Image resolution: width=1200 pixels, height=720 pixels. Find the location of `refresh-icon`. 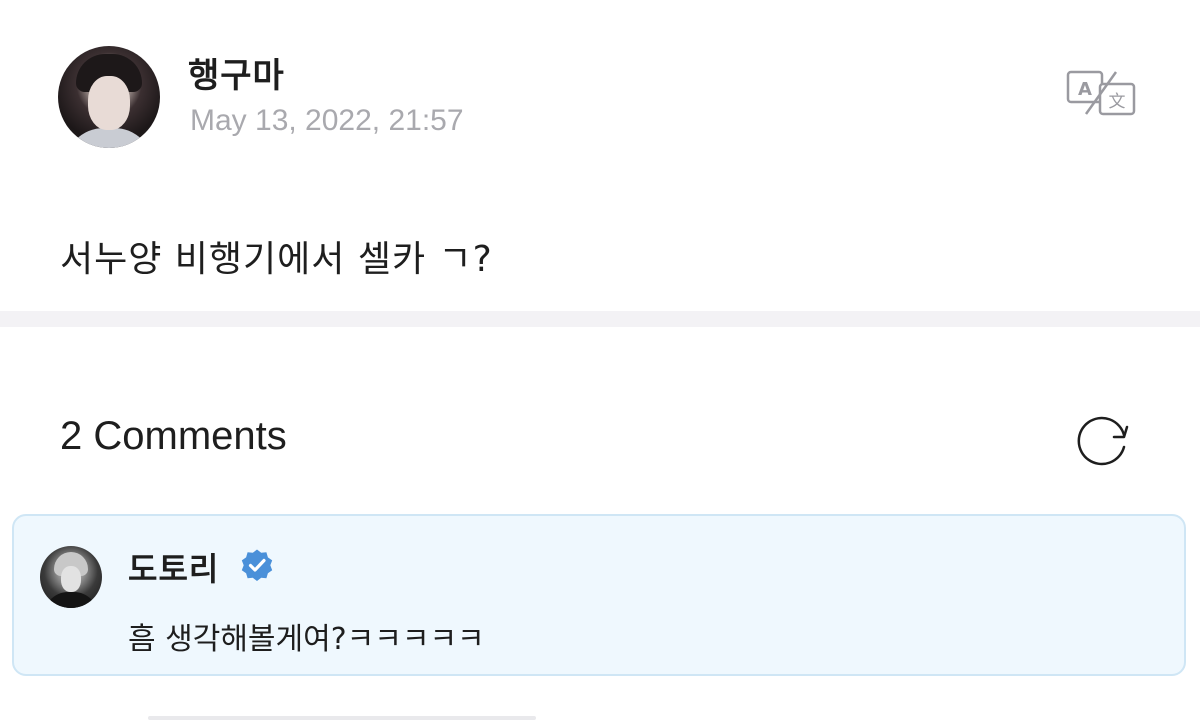

refresh-icon is located at coordinates (1103, 441).